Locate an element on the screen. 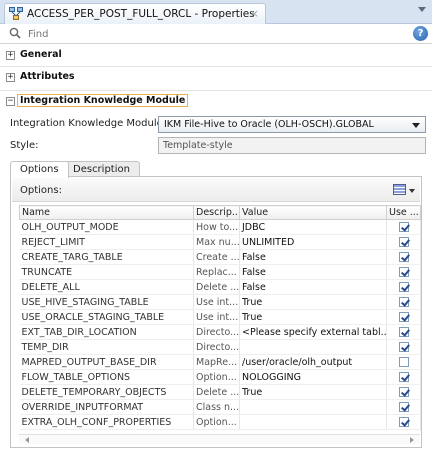  tab-options: Options is located at coordinates (39, 169).